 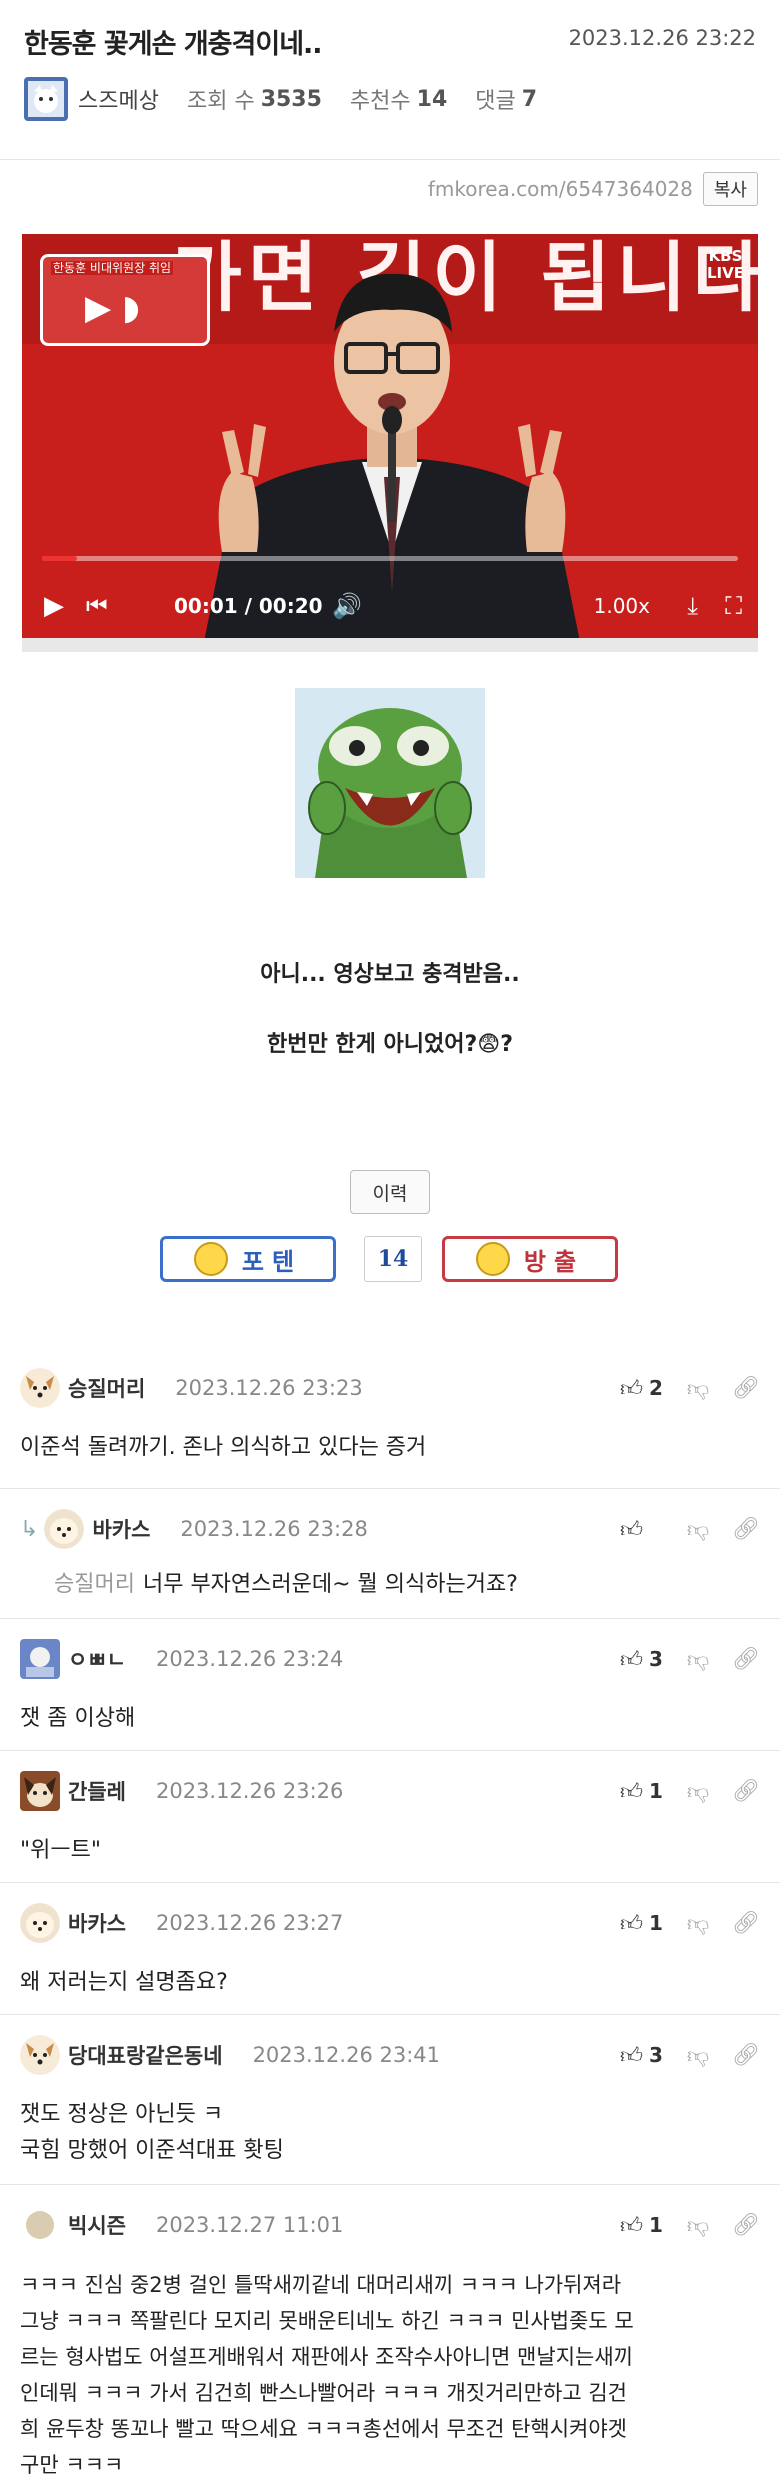 What do you see at coordinates (112, 268) in the screenshot?
I see `thumbnail-caption: 한동훈 비대위원장 취임` at bounding box center [112, 268].